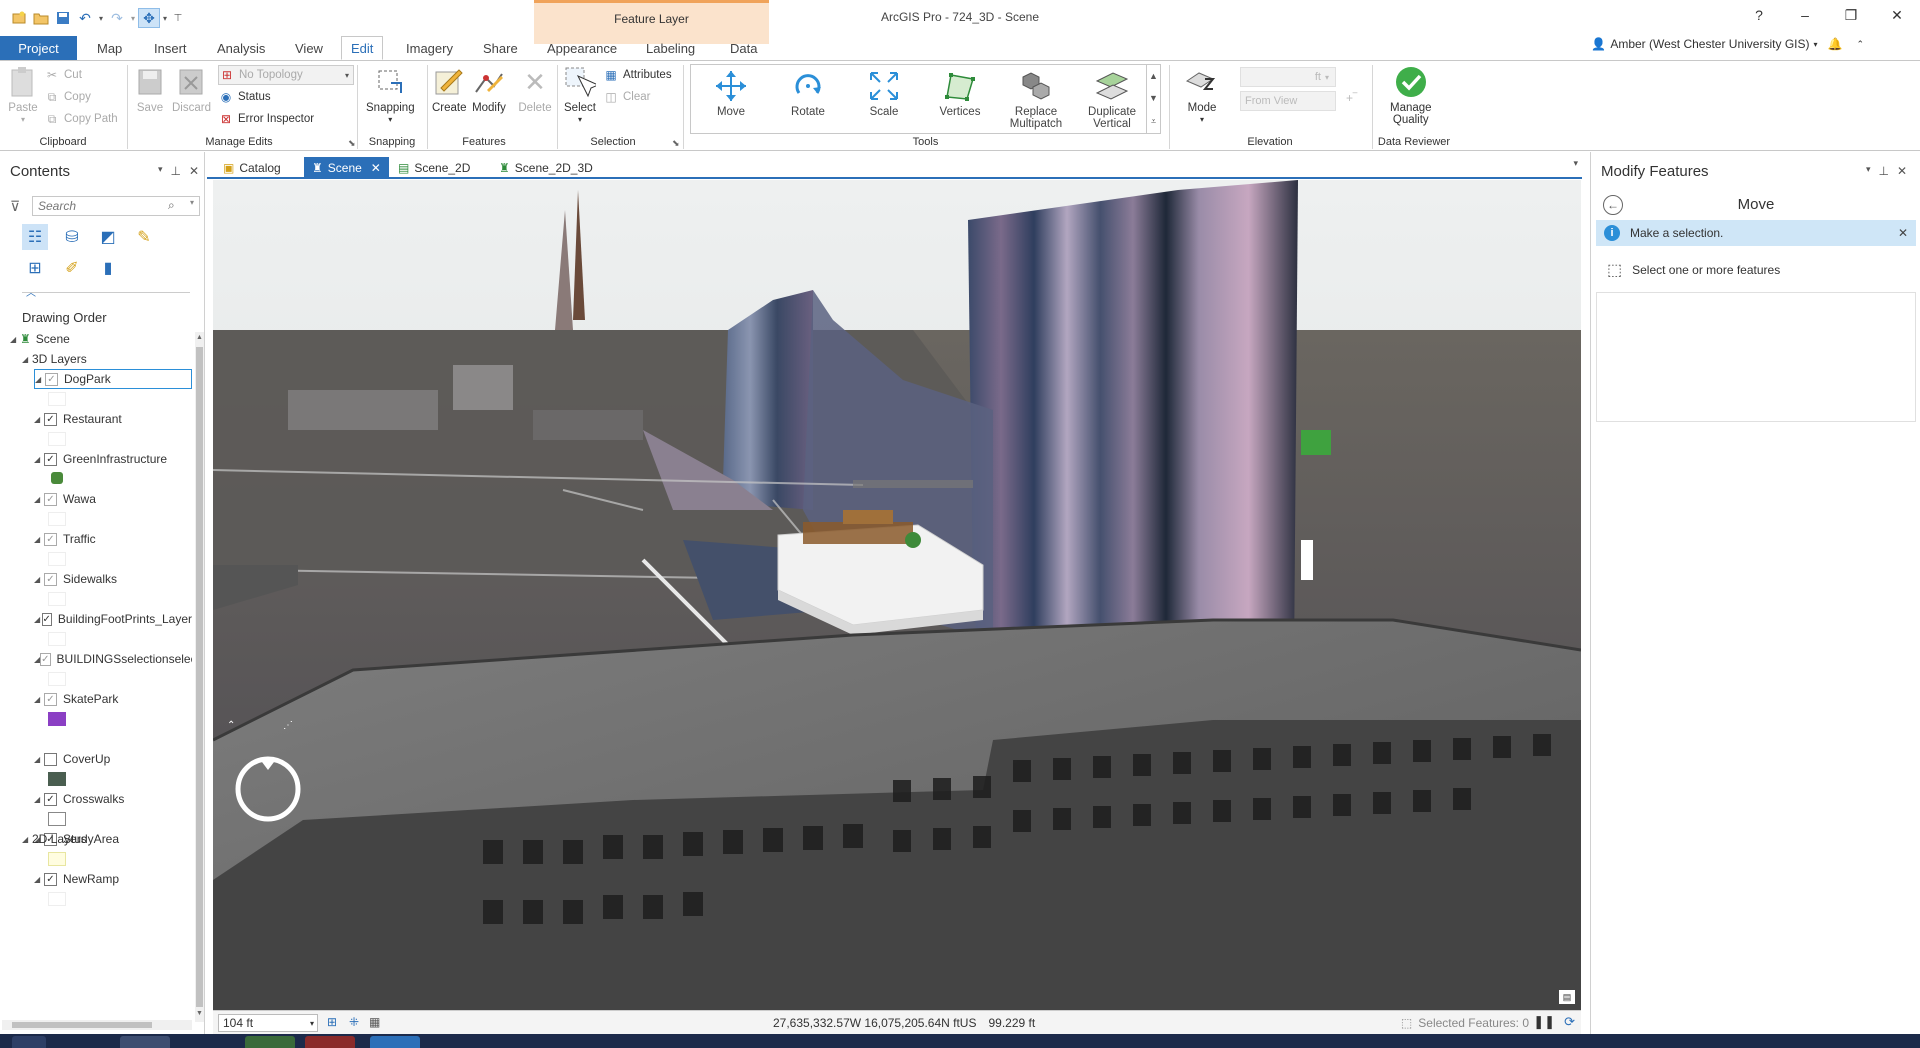  I want to click on list-by-editing-icon: ✎, so click(144, 237).